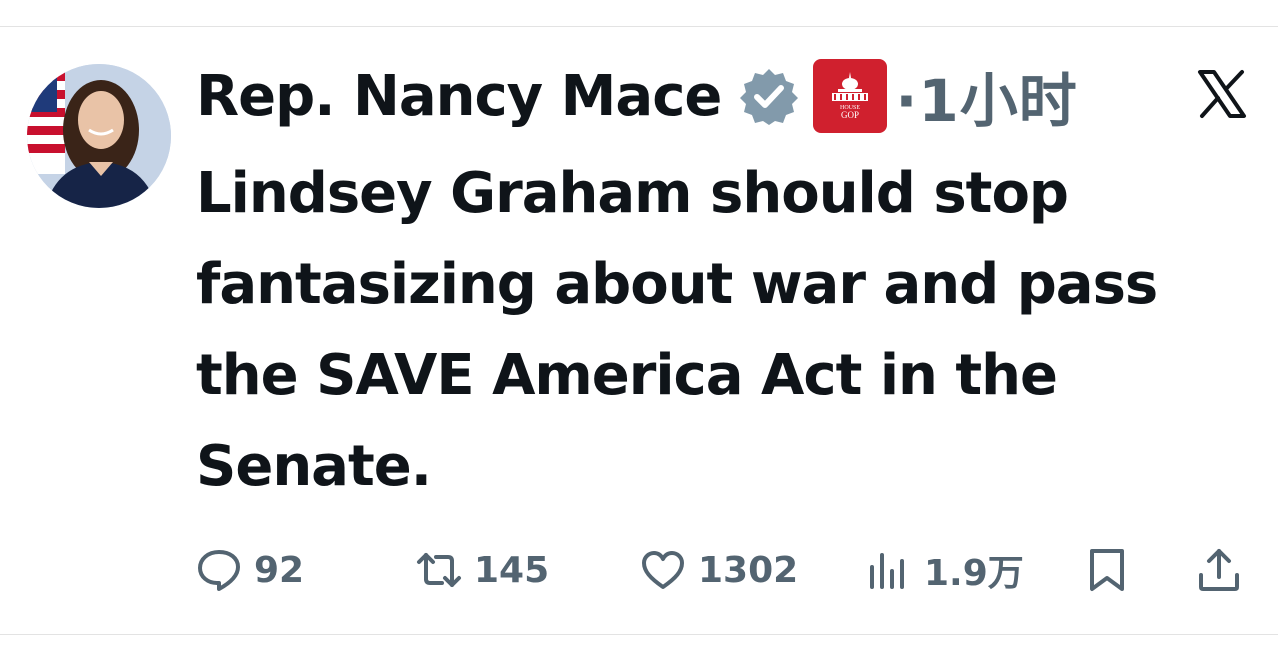  I want to click on reply-icon, so click(219, 570).